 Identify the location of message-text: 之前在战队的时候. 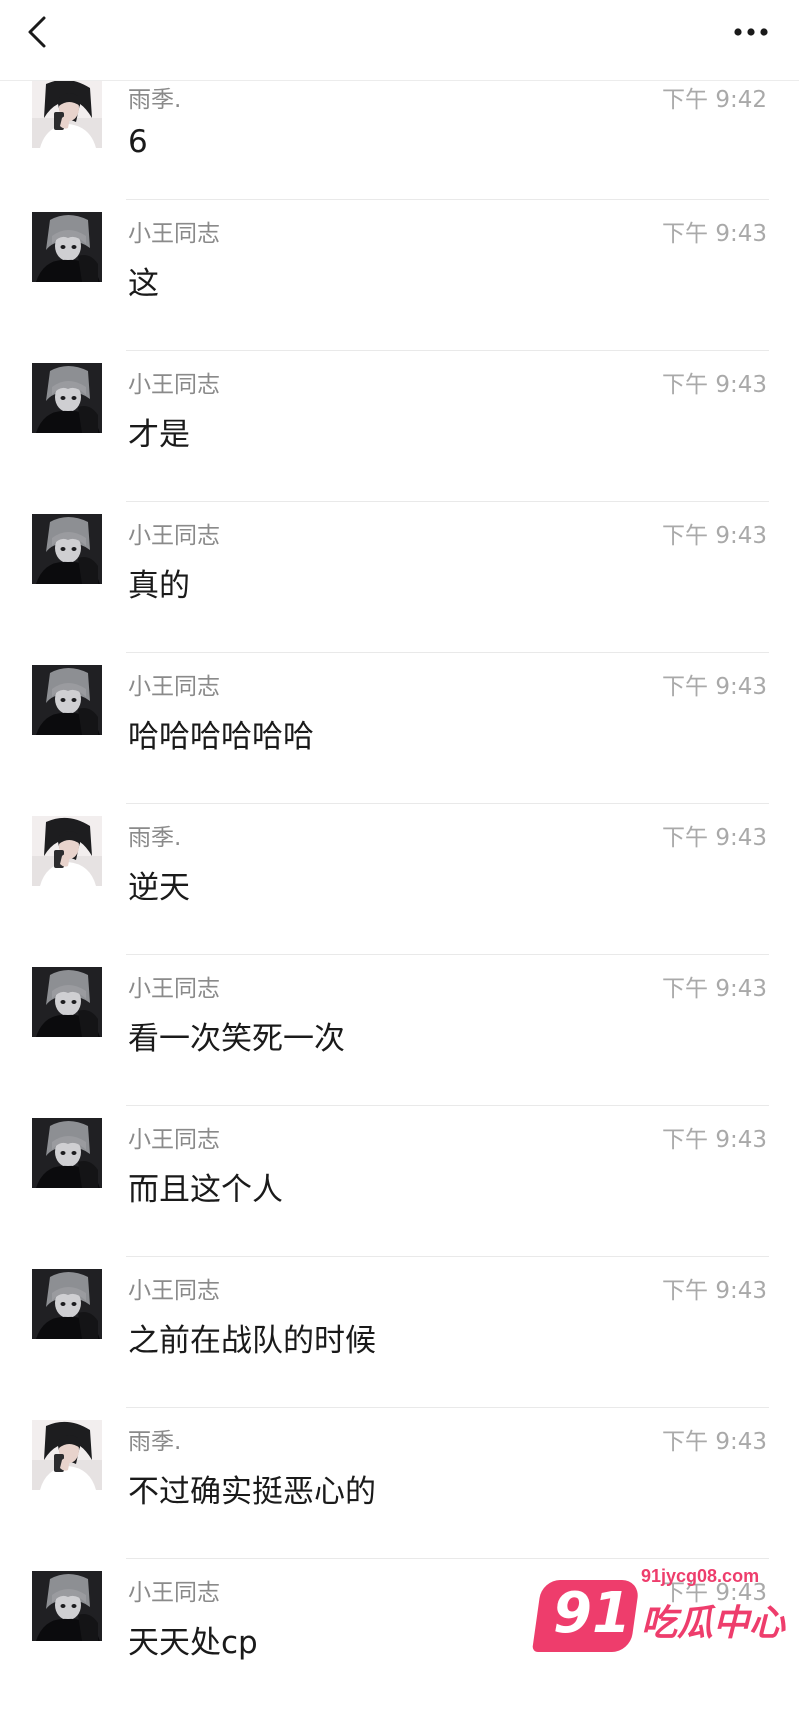
(252, 1341).